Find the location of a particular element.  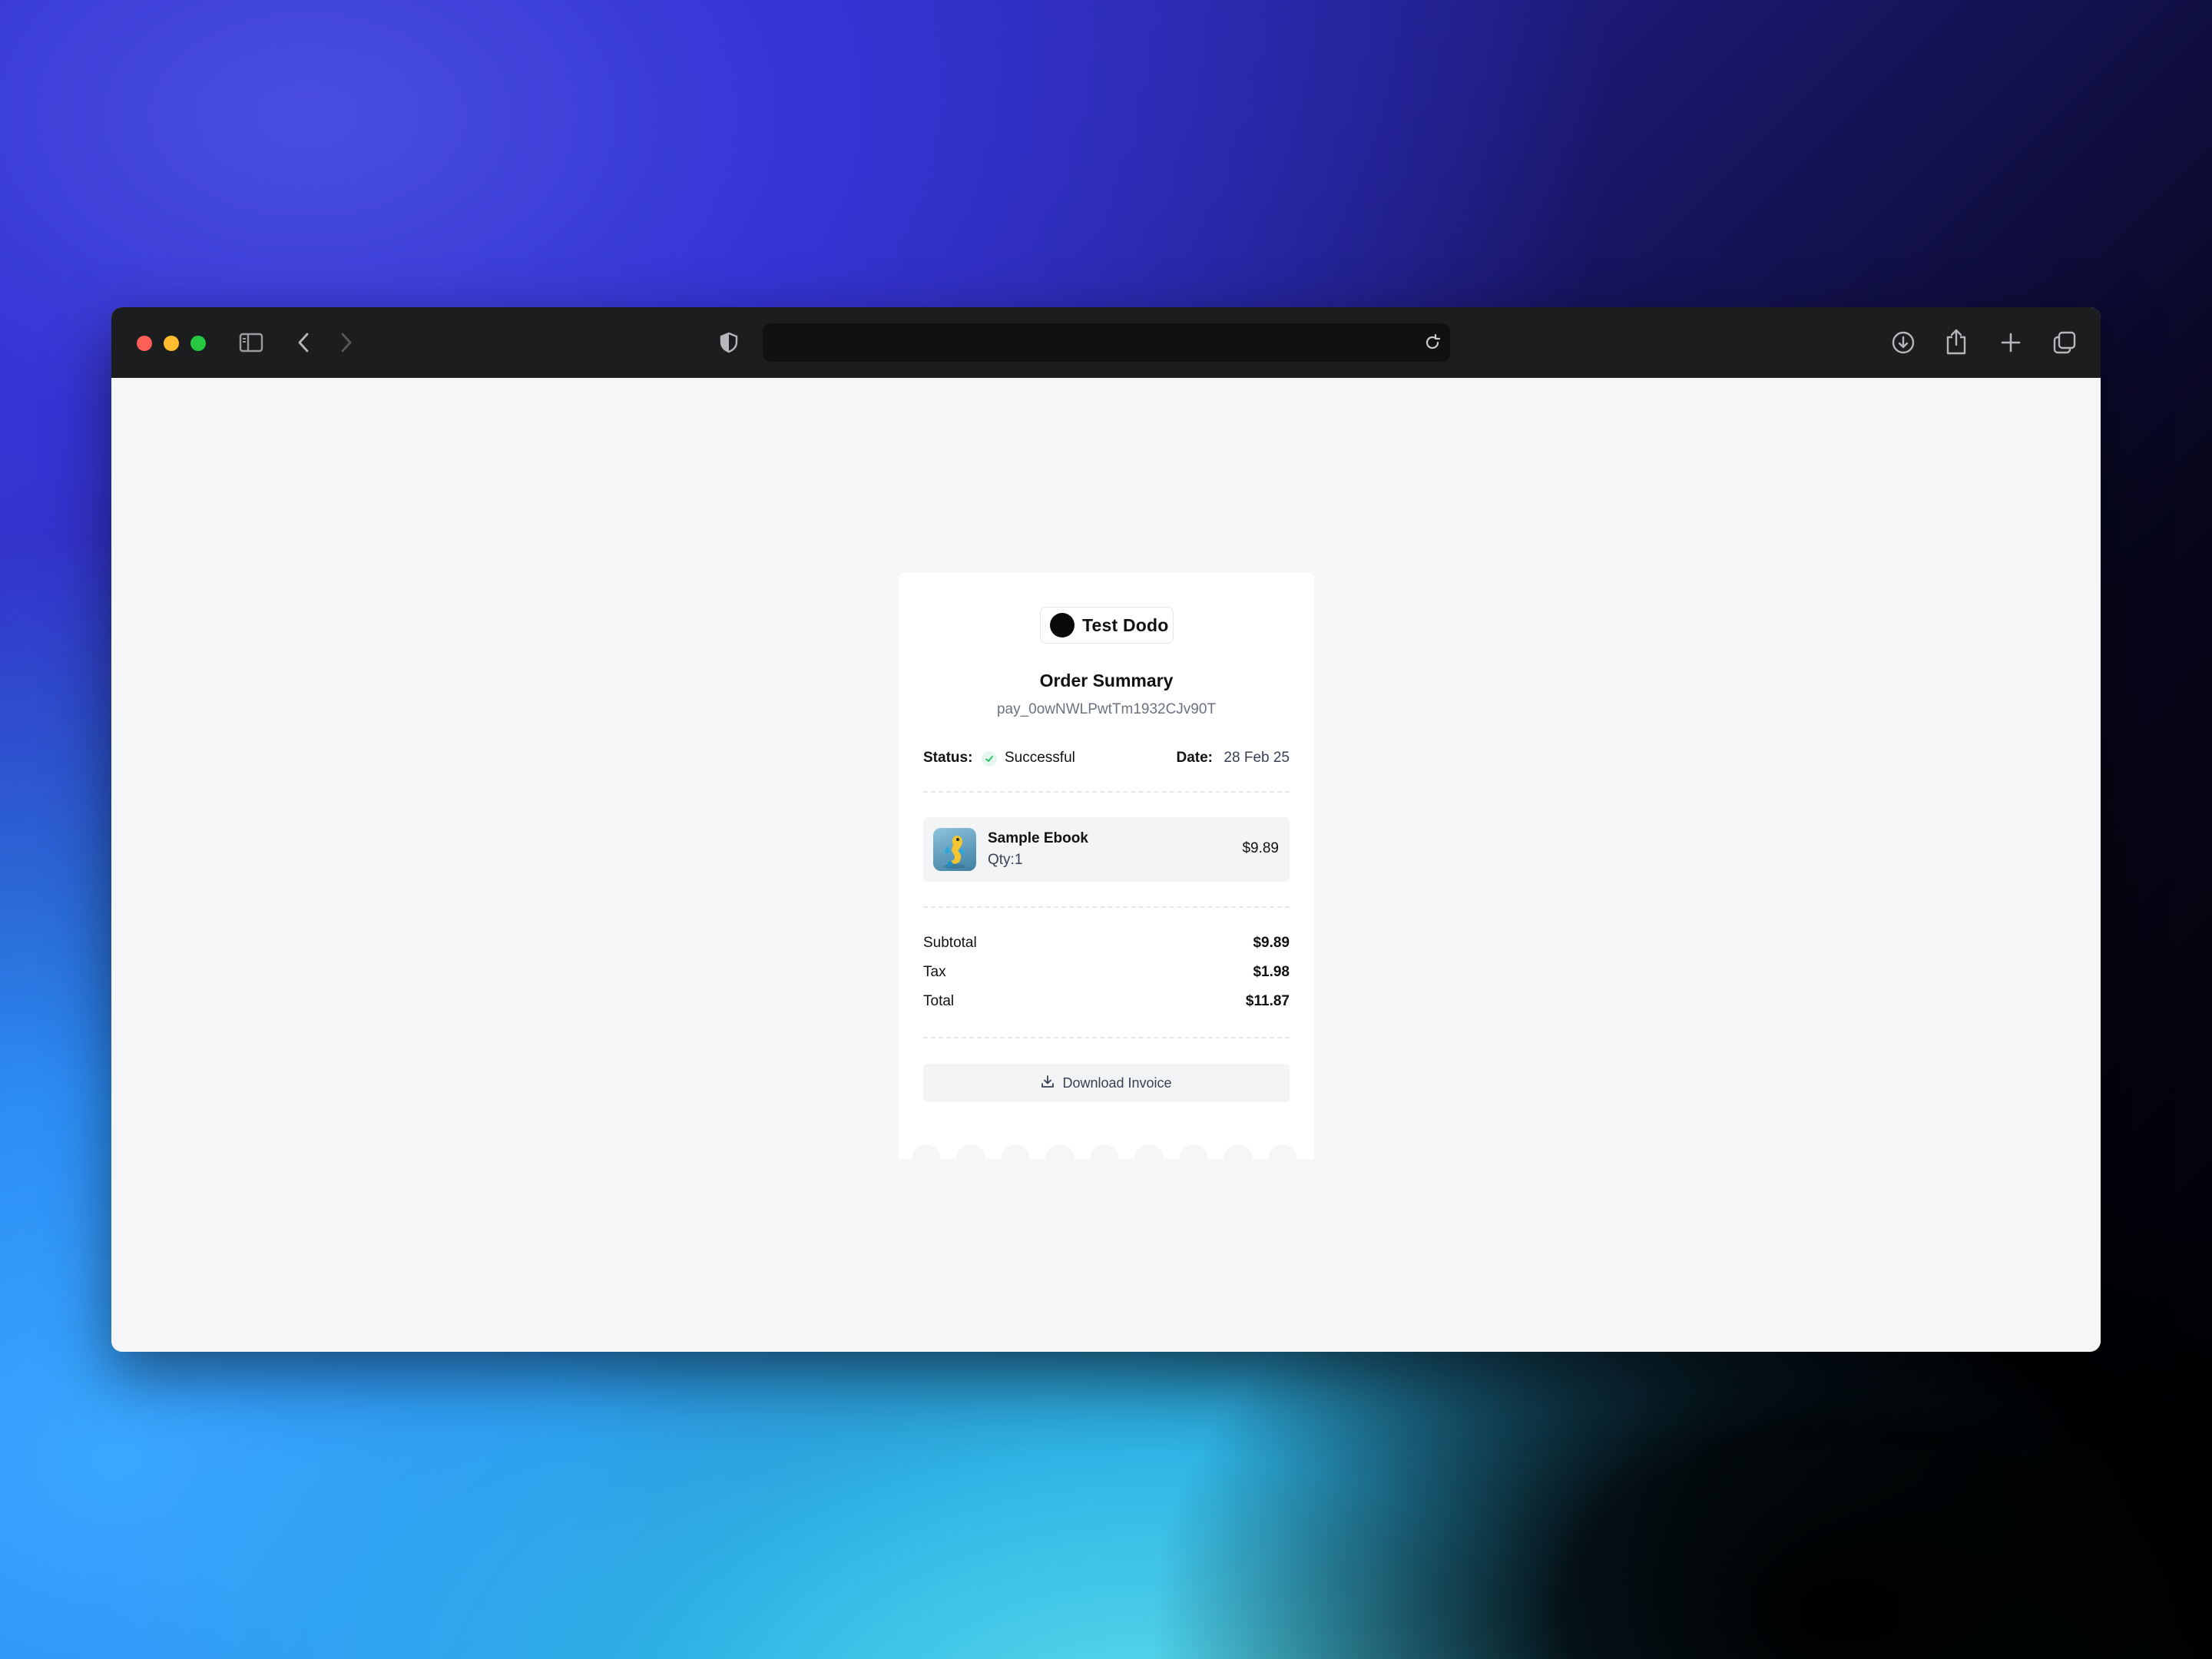

date-value: 28 Feb 25 is located at coordinates (1257, 758).